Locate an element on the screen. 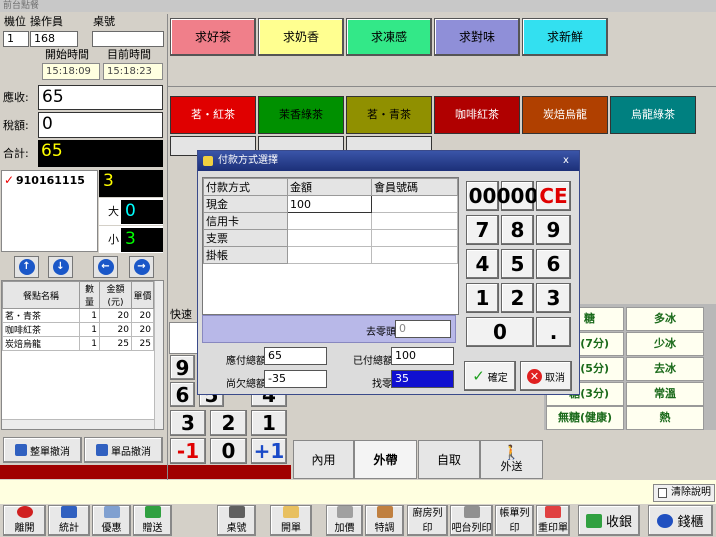 Image resolution: width=716 pixels, height=537 pixels. special-mix-button: 特調 is located at coordinates (384, 520).